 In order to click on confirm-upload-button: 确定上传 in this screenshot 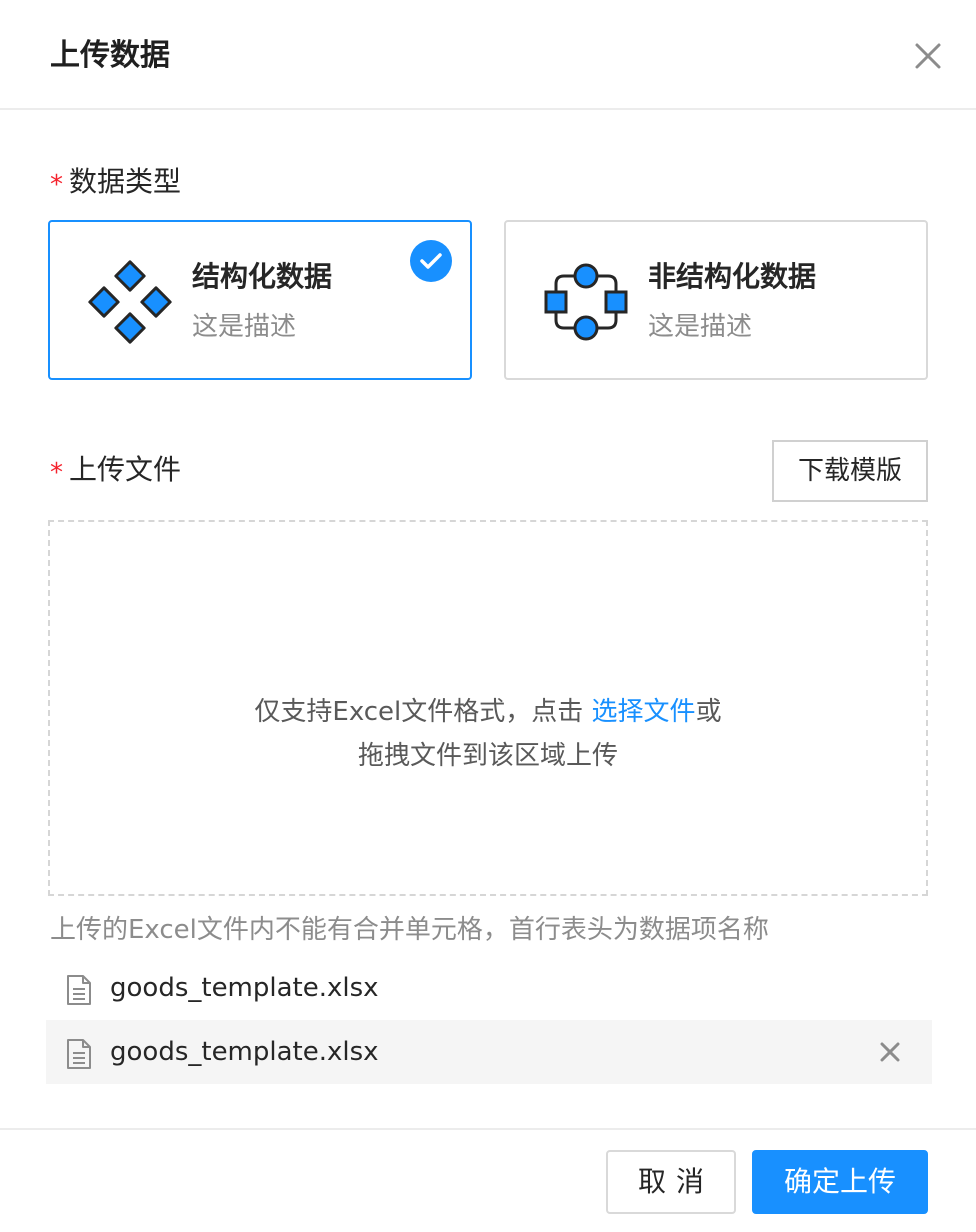, I will do `click(840, 1182)`.